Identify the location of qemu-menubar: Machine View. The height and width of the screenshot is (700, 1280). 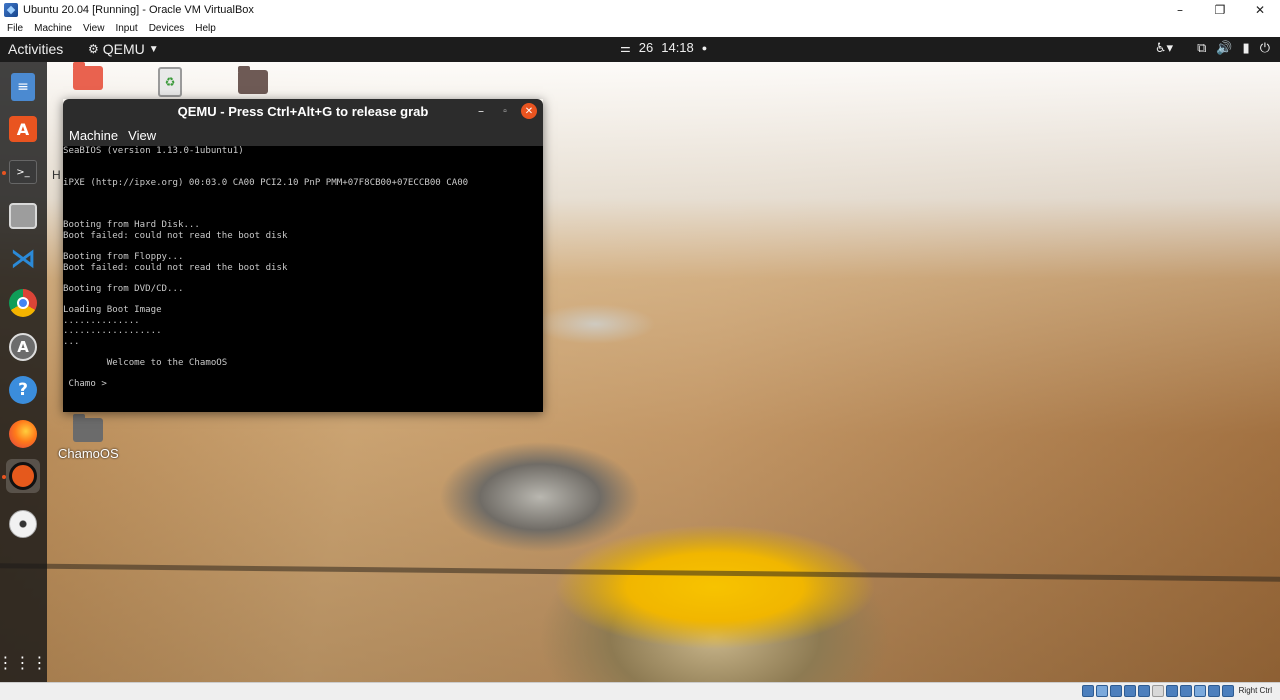
(303, 135).